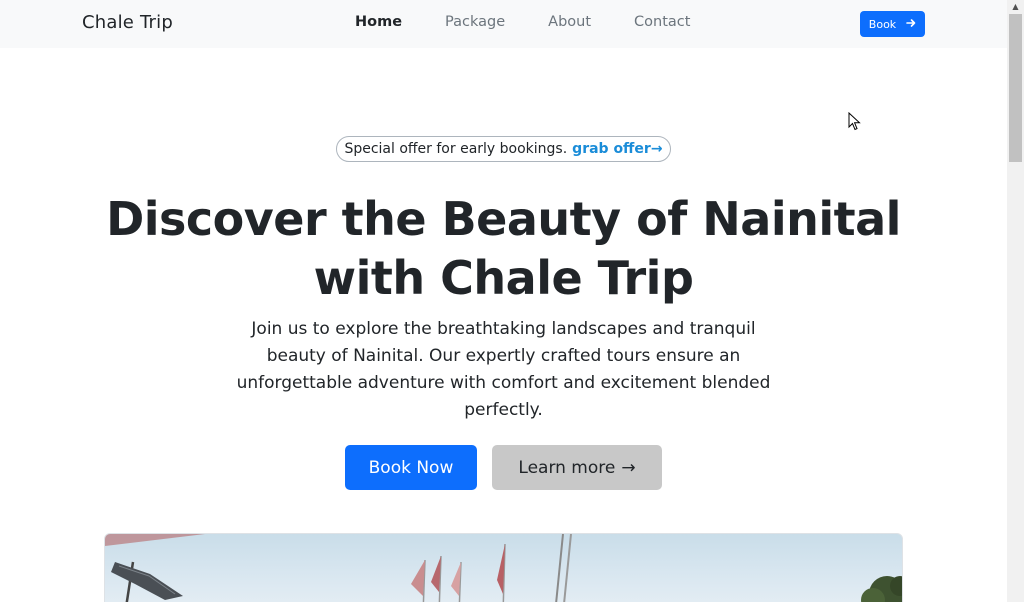 The width and height of the screenshot is (1024, 602). What do you see at coordinates (1015, 7) in the screenshot?
I see `scroll-up-icon: ▲` at bounding box center [1015, 7].